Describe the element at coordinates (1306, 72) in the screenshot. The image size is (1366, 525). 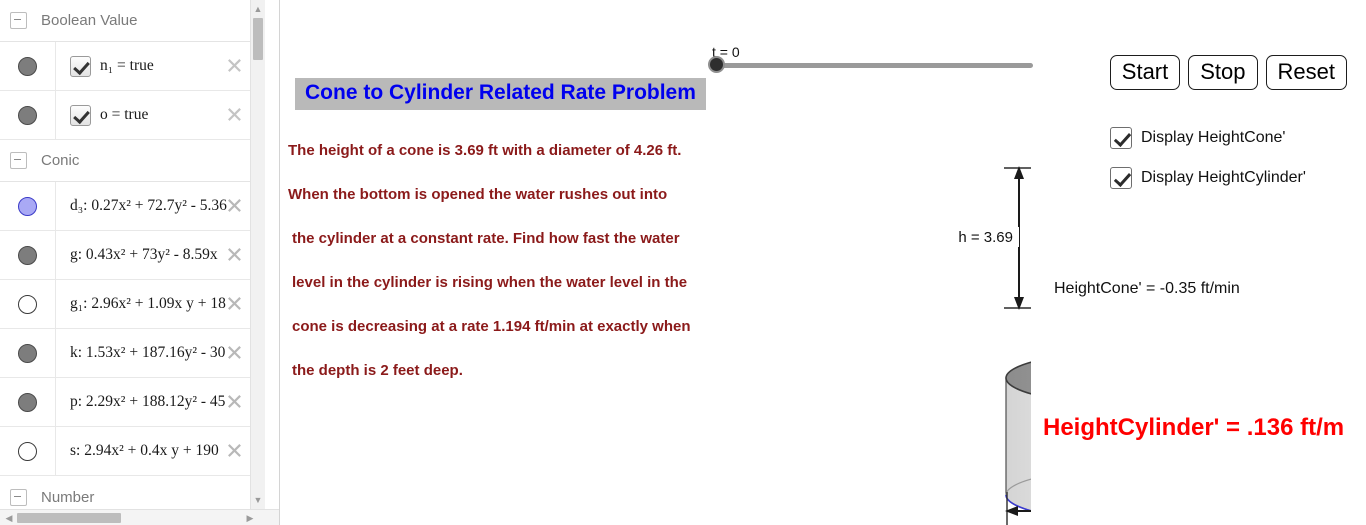
I see `reset-button: Reset` at that location.